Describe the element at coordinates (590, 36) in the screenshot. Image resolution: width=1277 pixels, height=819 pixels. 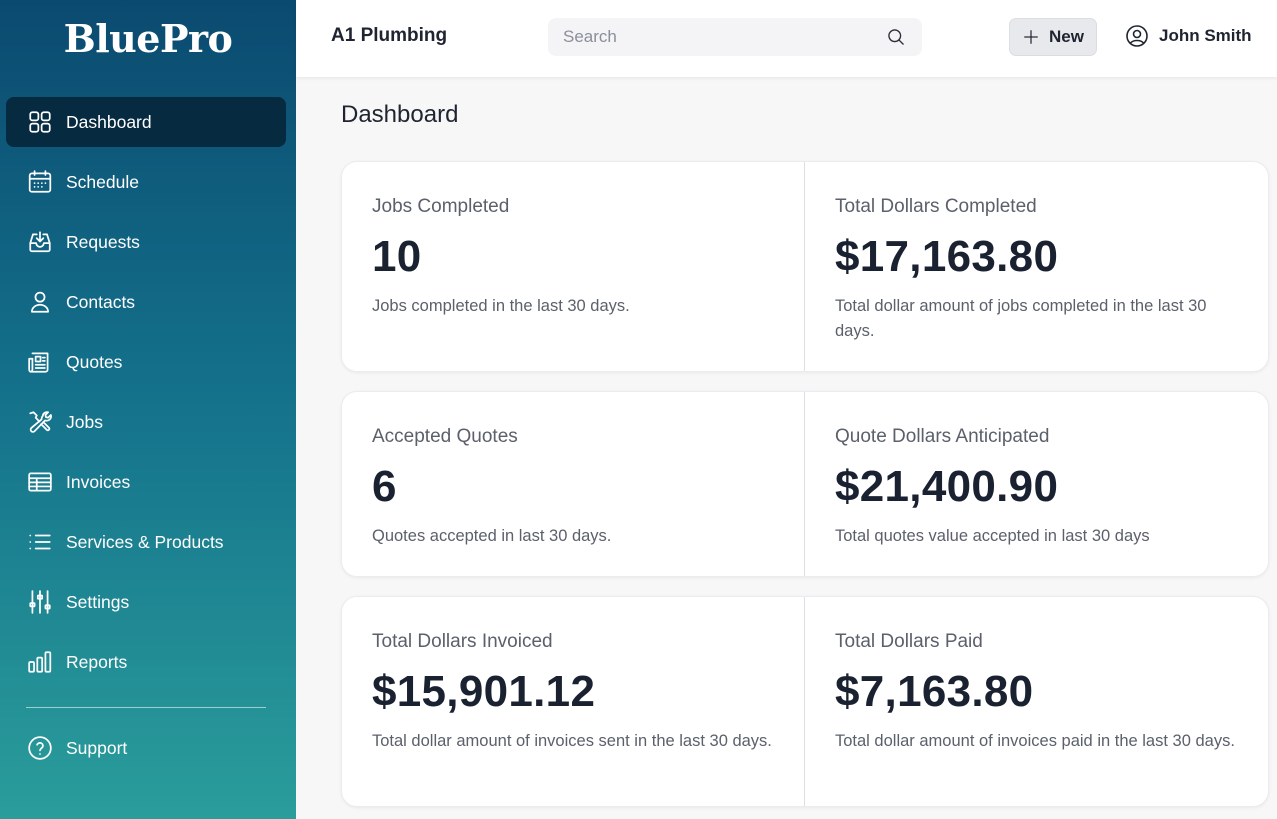
I see `search-placeholder: Search` at that location.